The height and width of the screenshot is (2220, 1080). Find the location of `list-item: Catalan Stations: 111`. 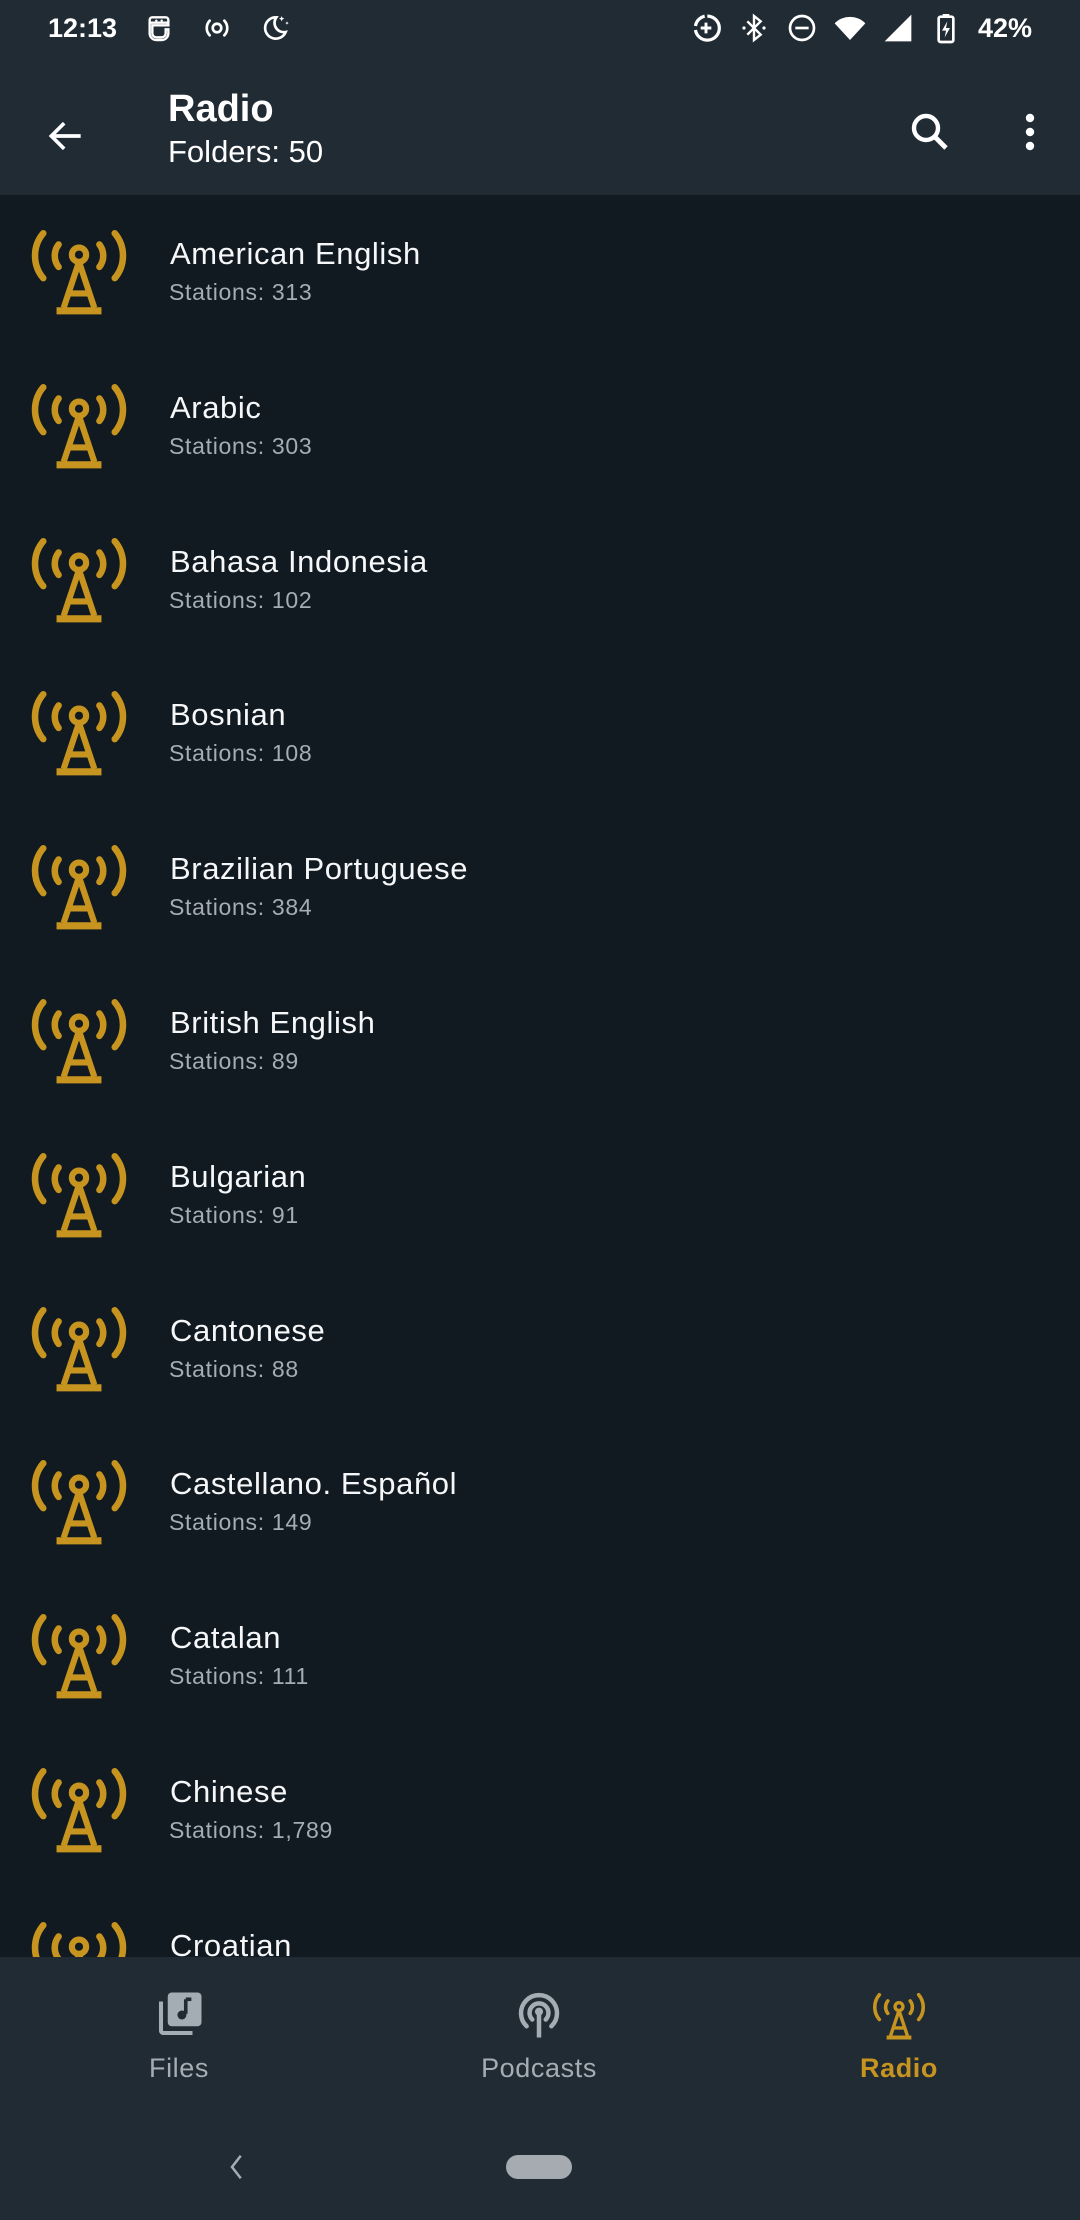

list-item: Catalan Stations: 111 is located at coordinates (540, 1656).